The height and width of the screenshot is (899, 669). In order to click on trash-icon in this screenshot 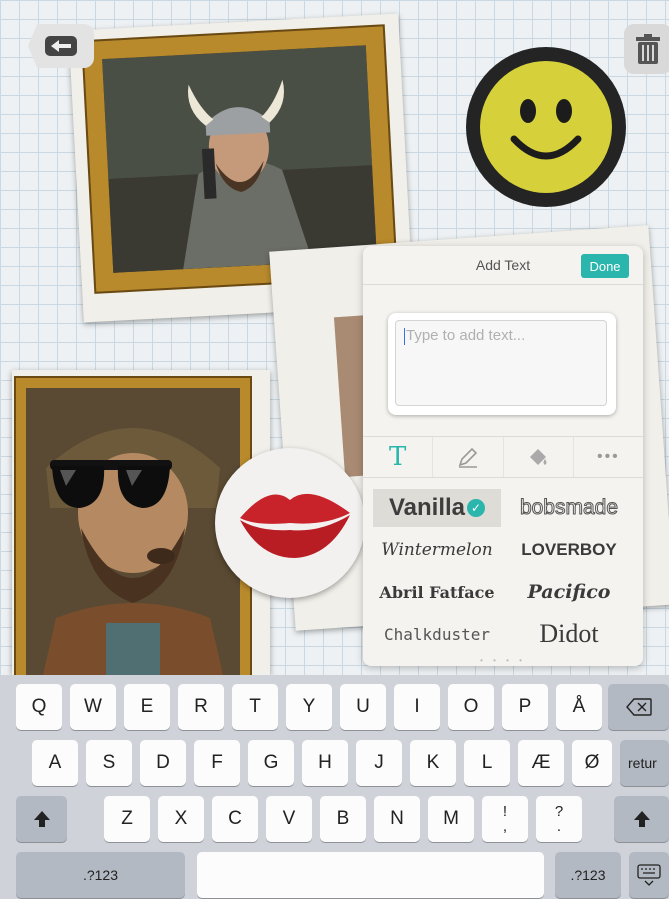, I will do `click(648, 49)`.